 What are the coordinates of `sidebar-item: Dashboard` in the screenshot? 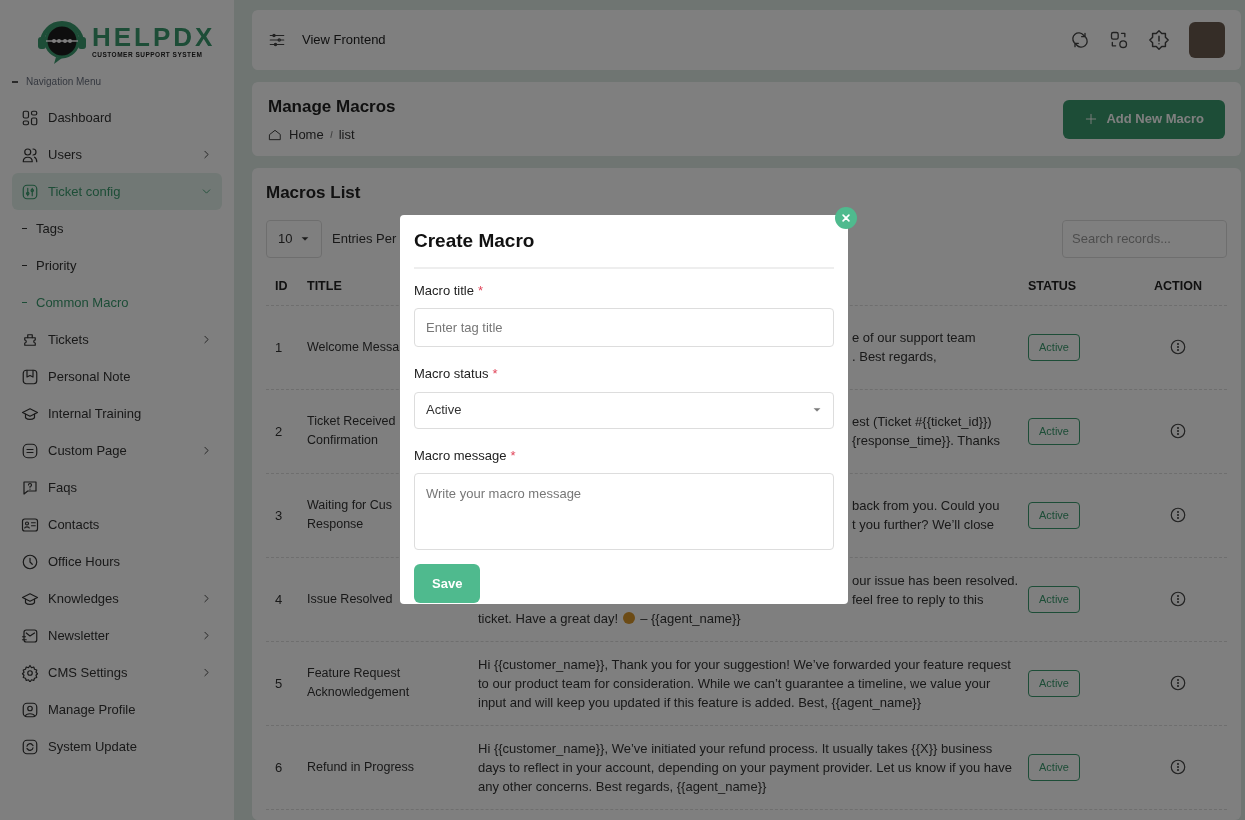 It's located at (117, 117).